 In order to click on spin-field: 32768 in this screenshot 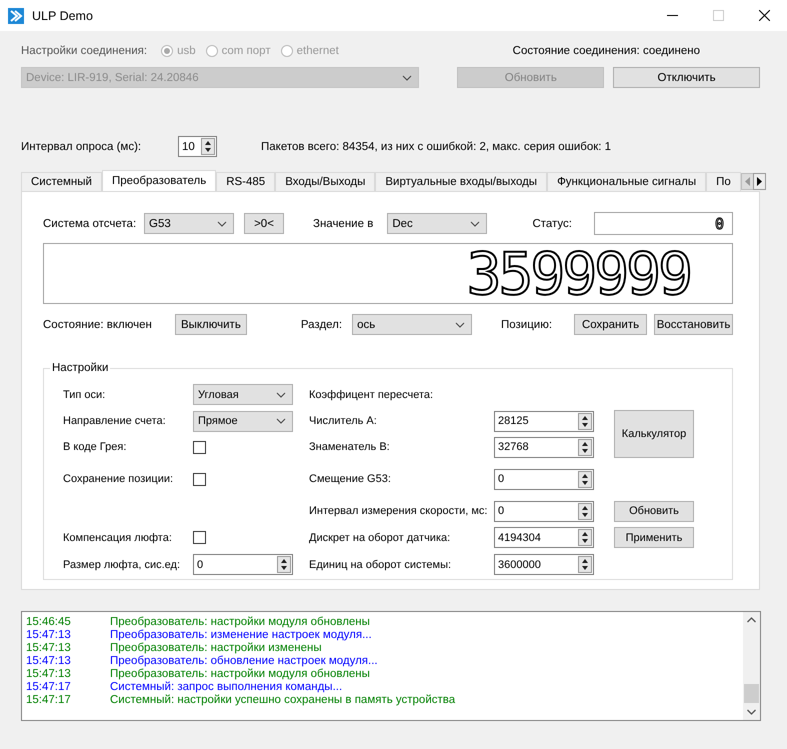, I will do `click(544, 447)`.